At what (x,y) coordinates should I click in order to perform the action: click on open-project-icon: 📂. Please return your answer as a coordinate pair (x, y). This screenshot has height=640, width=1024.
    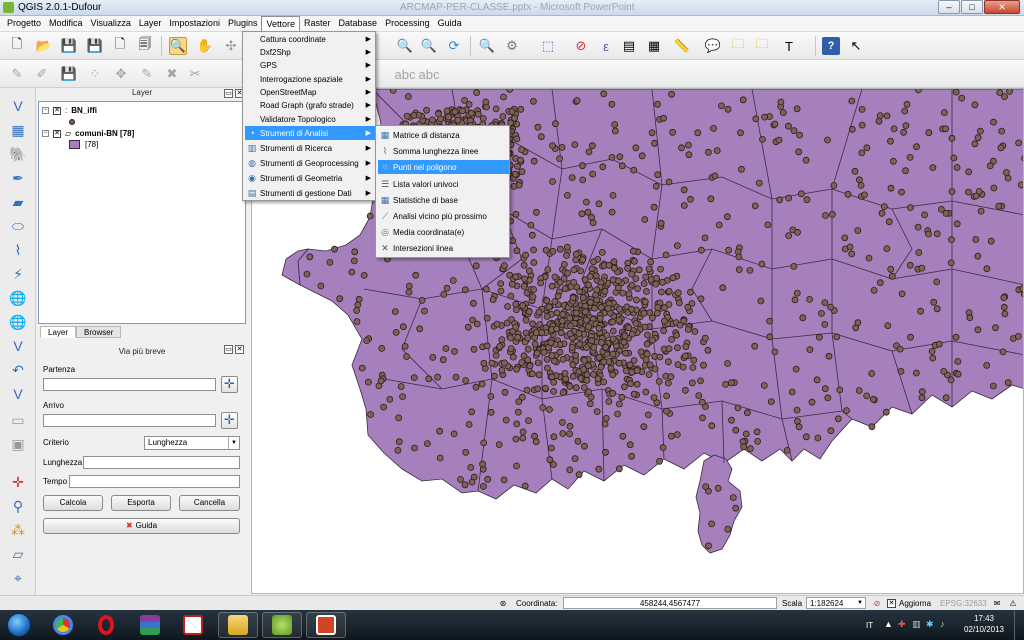
    Looking at the image, I should click on (44, 46).